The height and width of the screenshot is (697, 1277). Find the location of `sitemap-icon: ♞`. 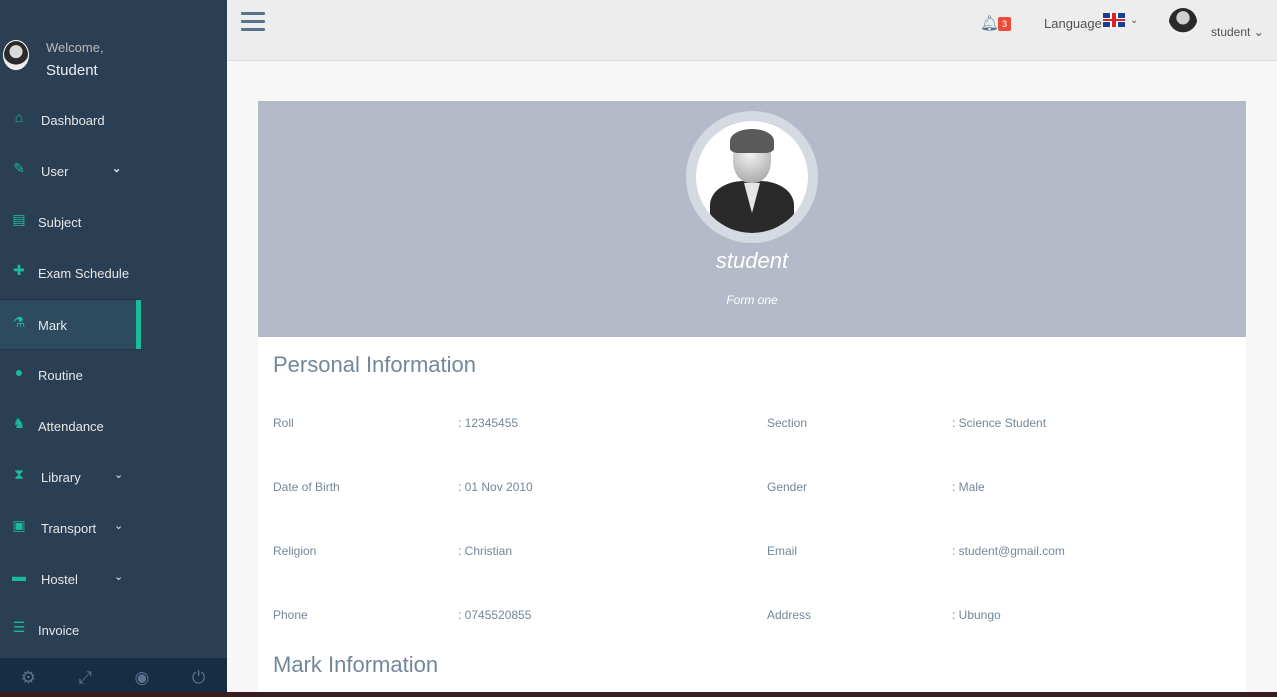

sitemap-icon: ♞ is located at coordinates (19, 423).